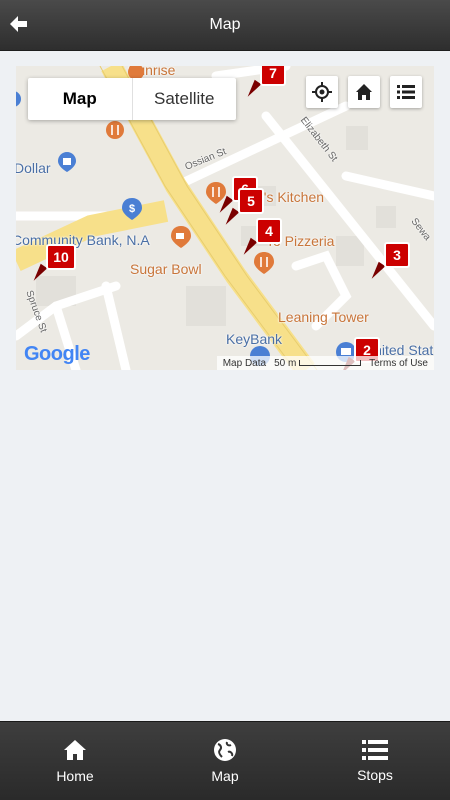 The image size is (450, 800). I want to click on nav-stops: Stops, so click(375, 761).